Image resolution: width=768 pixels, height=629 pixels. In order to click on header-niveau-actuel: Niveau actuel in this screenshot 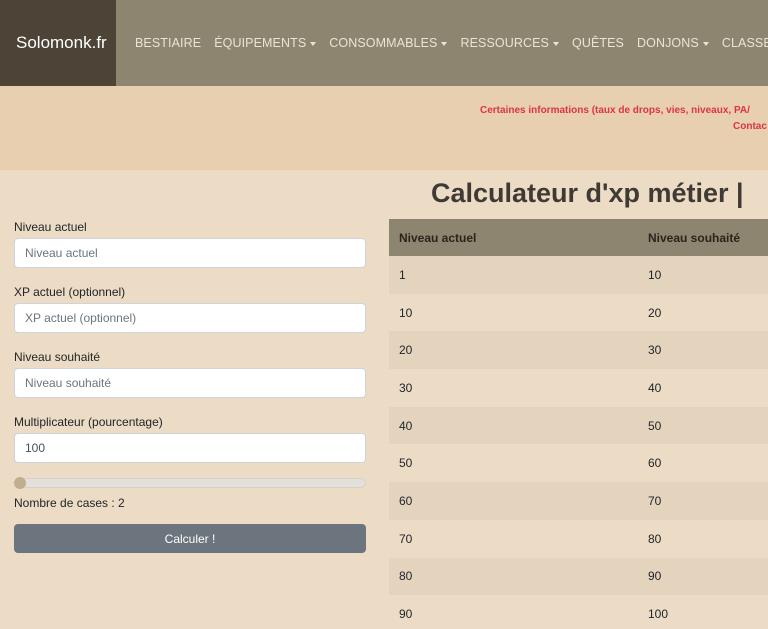, I will do `click(438, 237)`.